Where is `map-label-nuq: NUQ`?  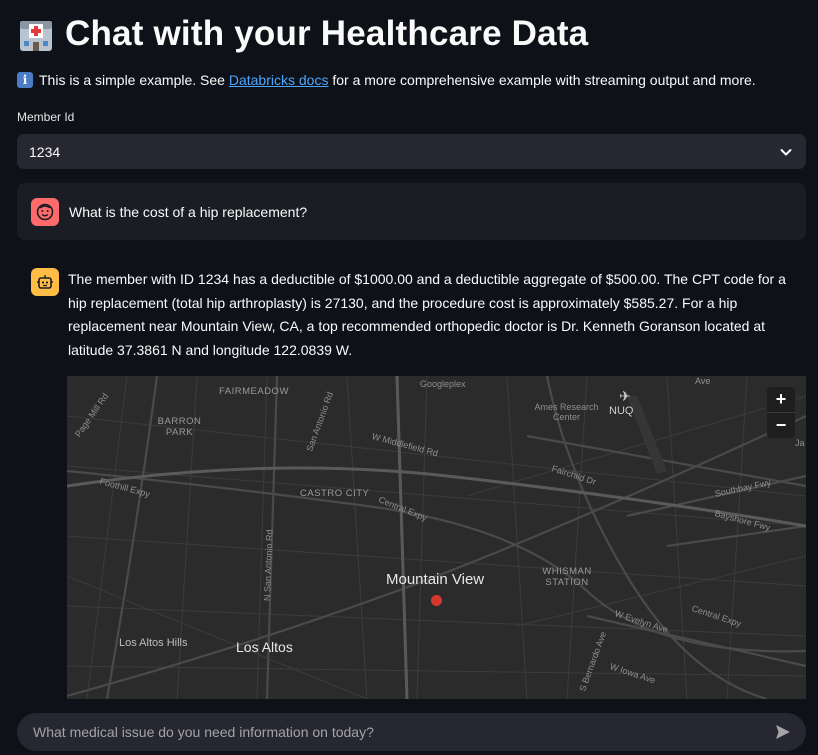
map-label-nuq: NUQ is located at coordinates (621, 411).